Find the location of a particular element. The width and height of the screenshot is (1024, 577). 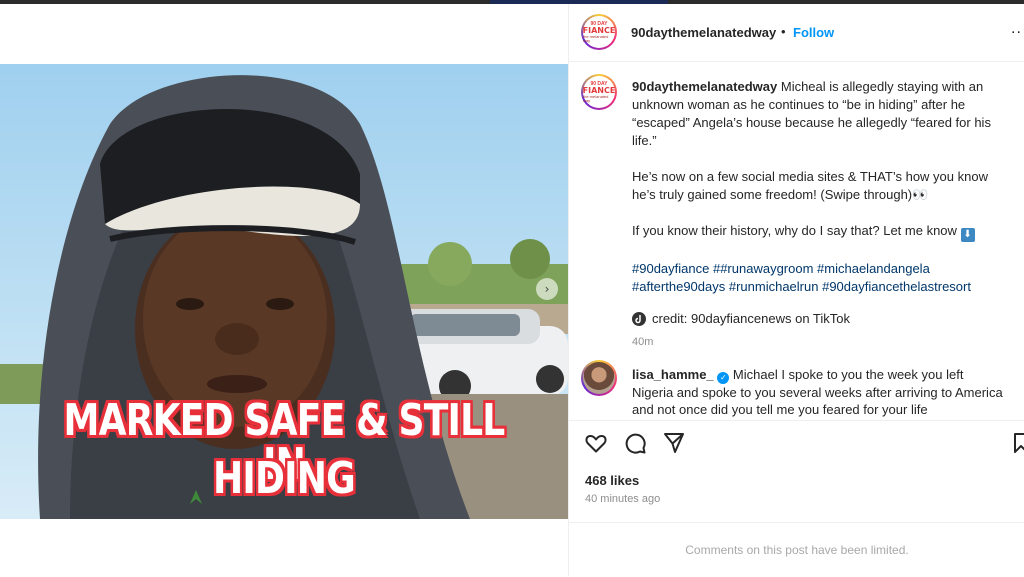

tiktok-icon is located at coordinates (639, 319).